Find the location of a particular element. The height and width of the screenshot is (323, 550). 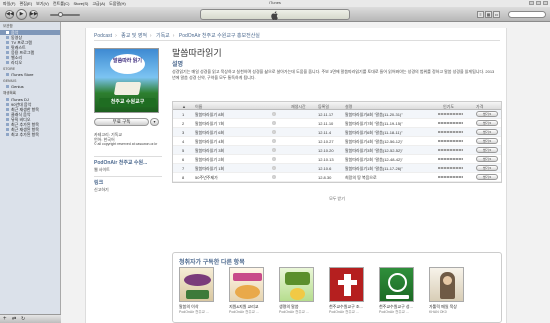

row-name: 말씀따라읽기 1회 is located at coordinates (210, 168).